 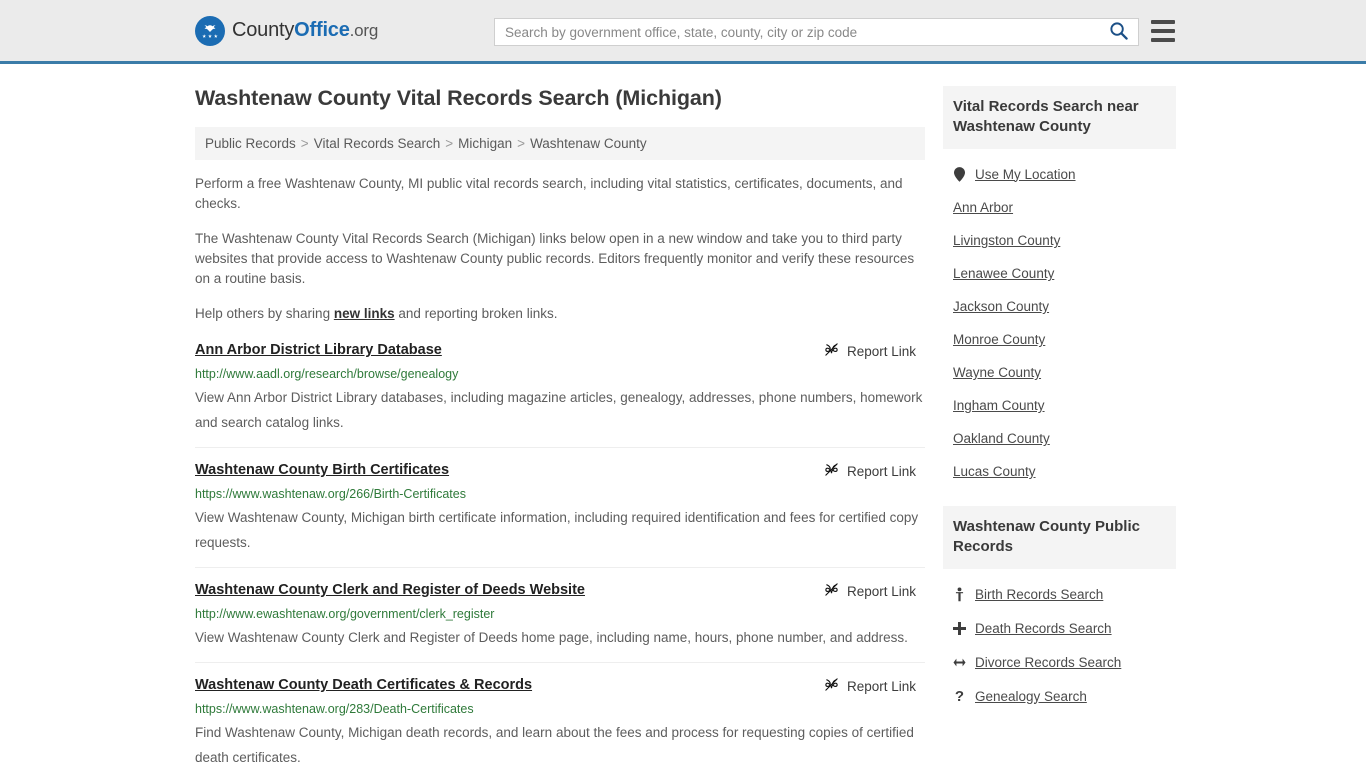 I want to click on question-mark-icon: ?, so click(x=959, y=696).